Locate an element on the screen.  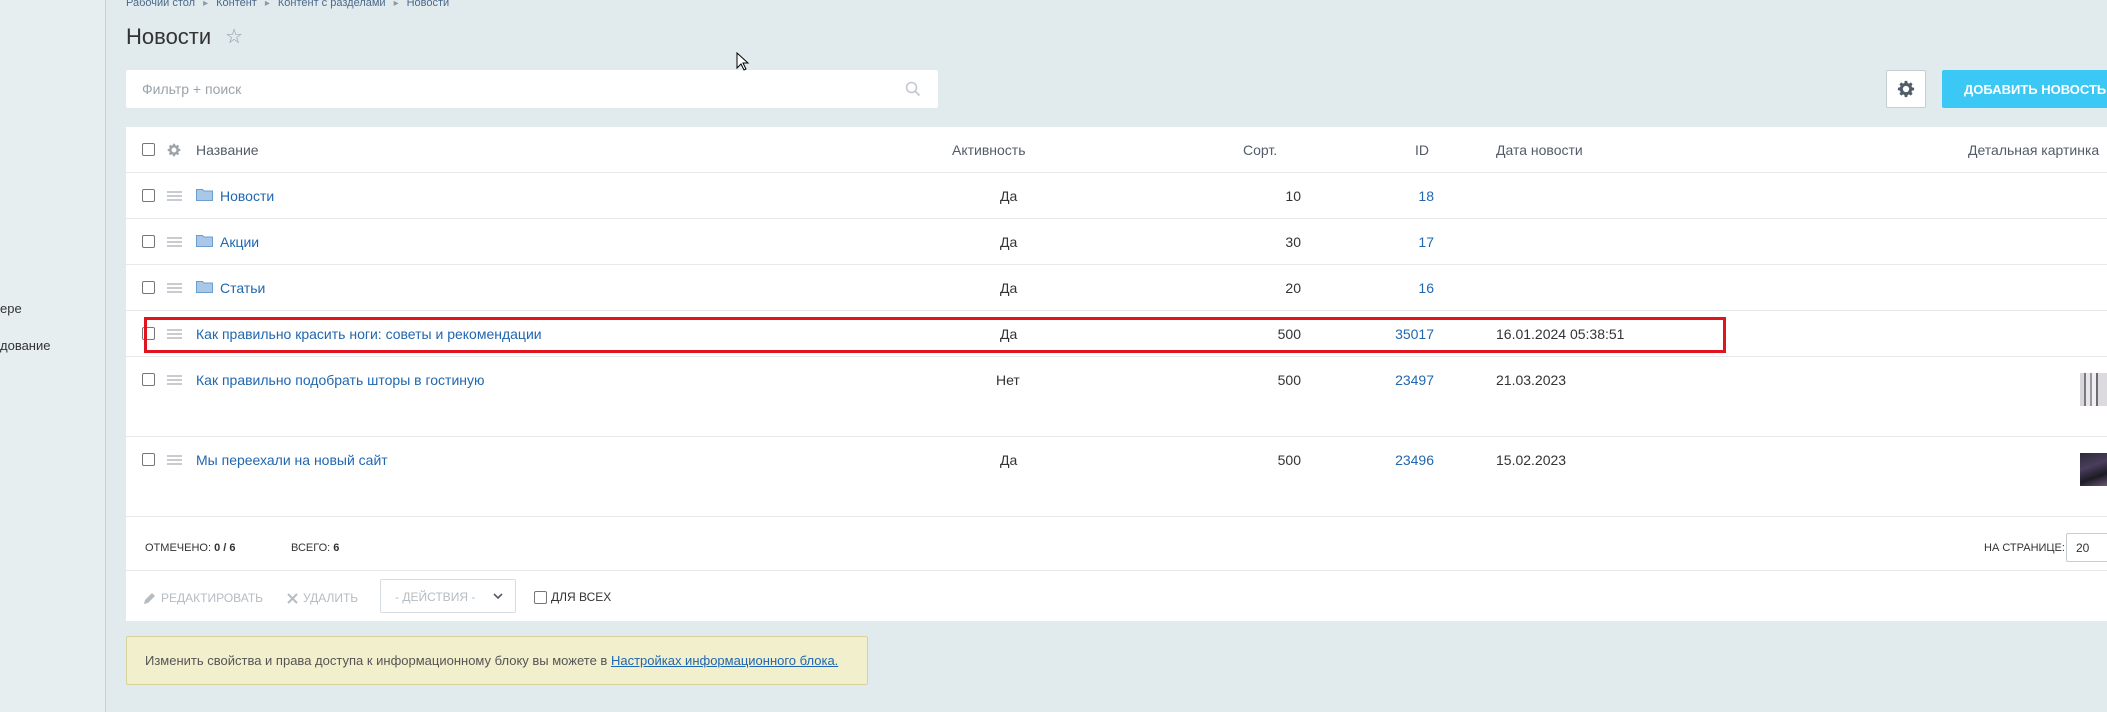
grid-settings-button is located at coordinates (1906, 89).